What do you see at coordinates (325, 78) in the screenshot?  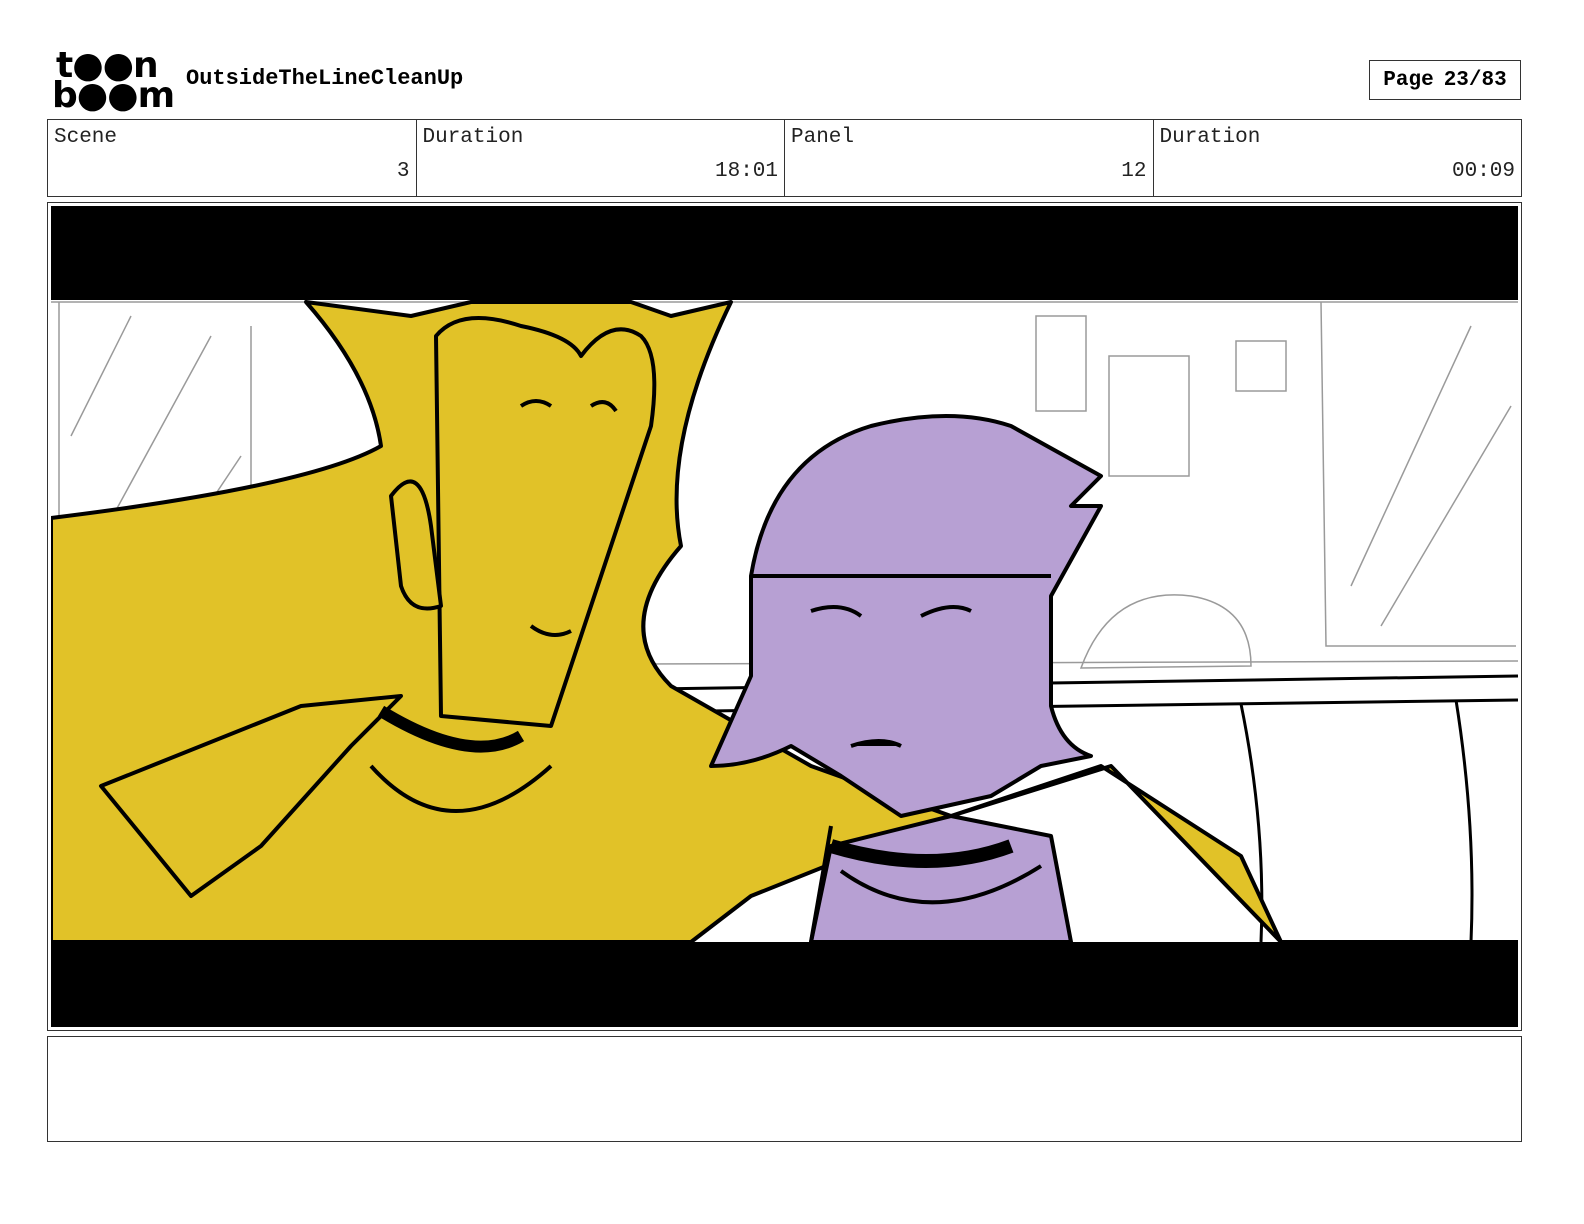 I see `project-title: OutsideTheLineCleanUp` at bounding box center [325, 78].